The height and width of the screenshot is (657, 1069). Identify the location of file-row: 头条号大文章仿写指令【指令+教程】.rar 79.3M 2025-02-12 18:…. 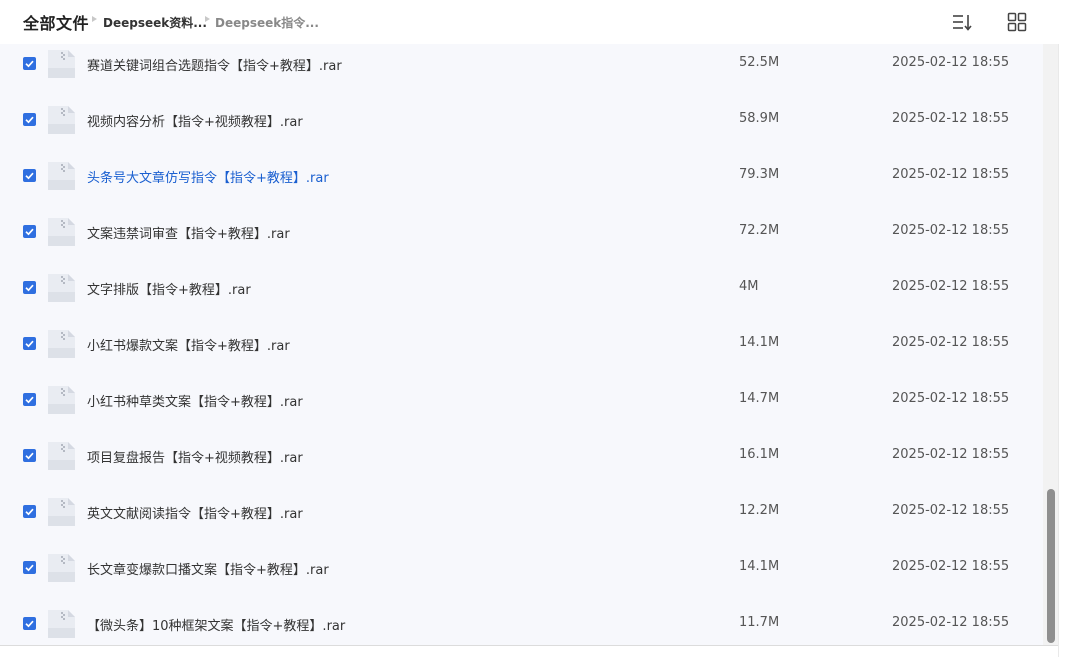
(521, 190).